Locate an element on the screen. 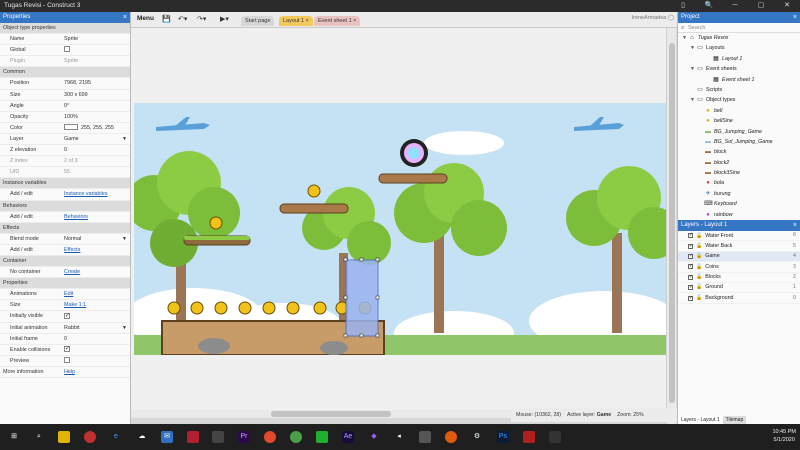  property-value: 7968, 2195 is located at coordinates (97, 83).